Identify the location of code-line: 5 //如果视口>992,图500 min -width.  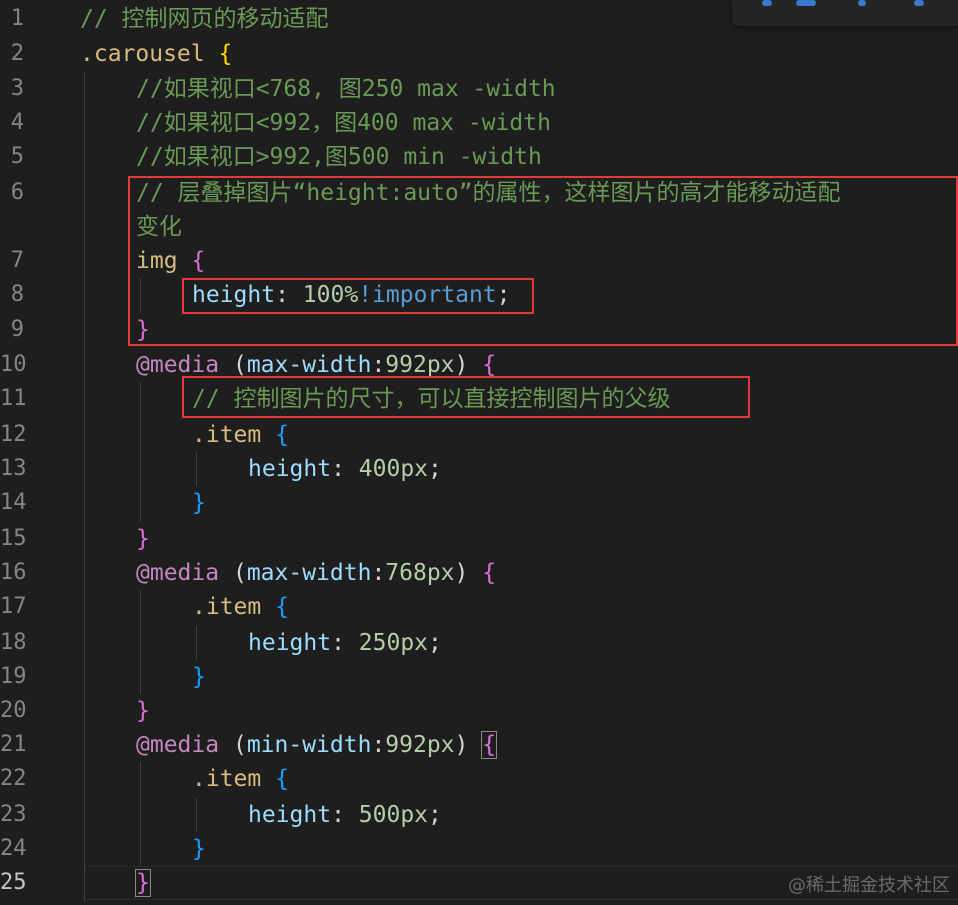
(479, 157).